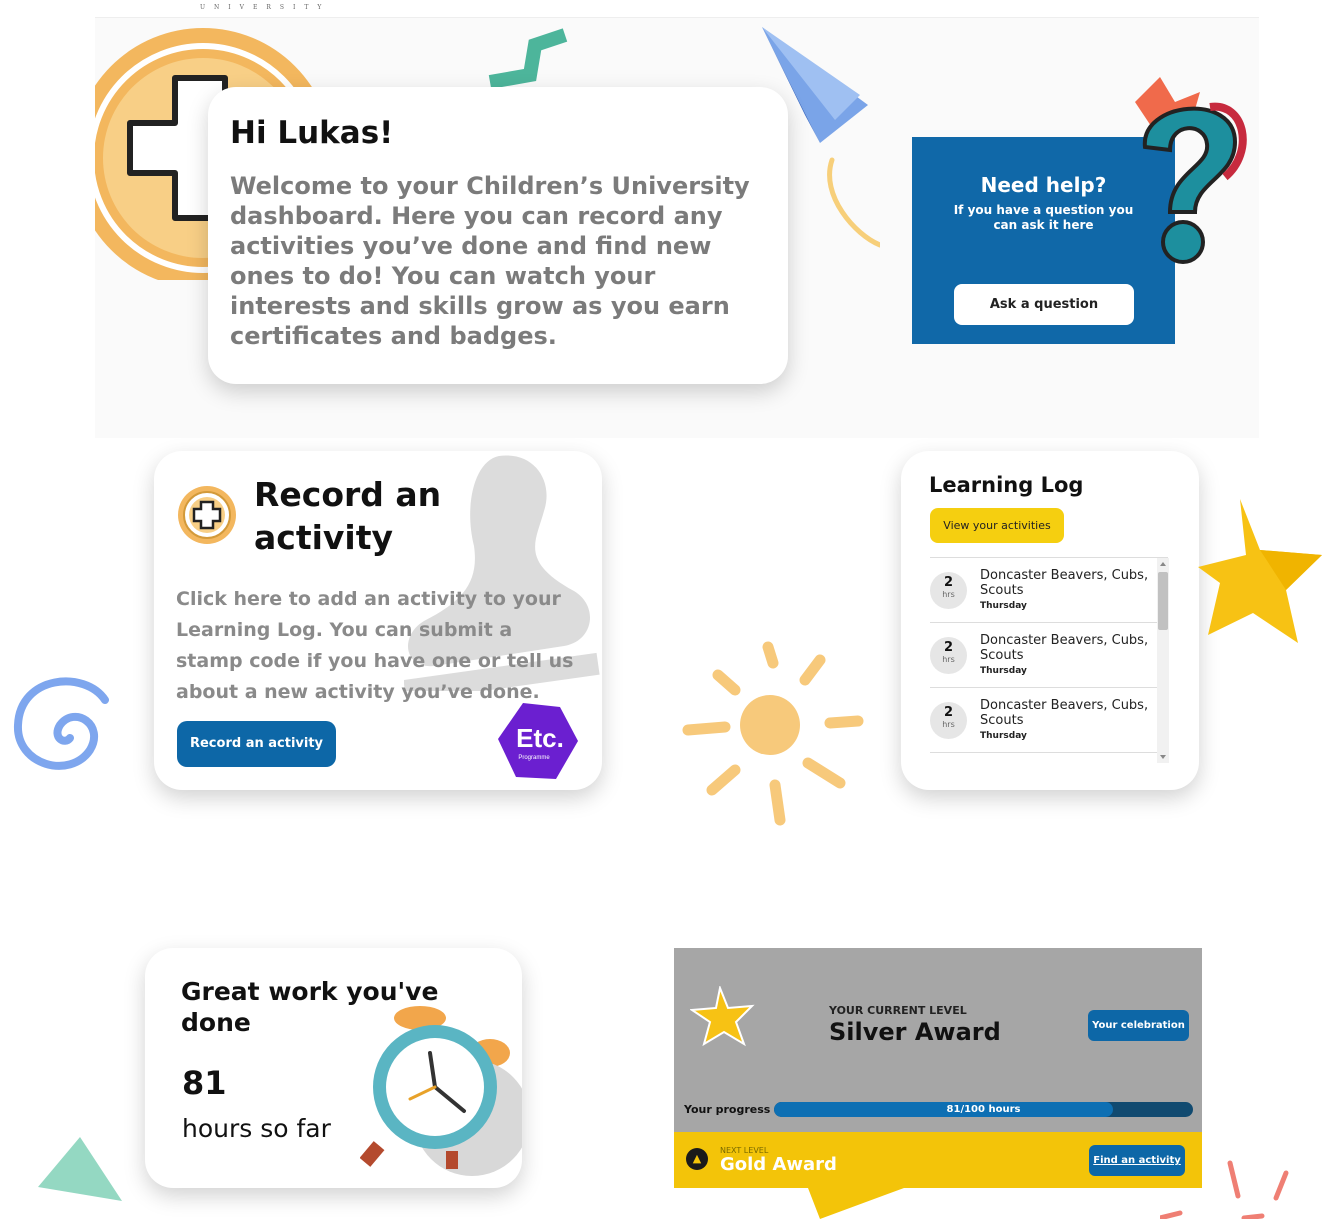 The height and width of the screenshot is (1219, 1322). I want to click on arrow-up-icon: ▲, so click(697, 1159).